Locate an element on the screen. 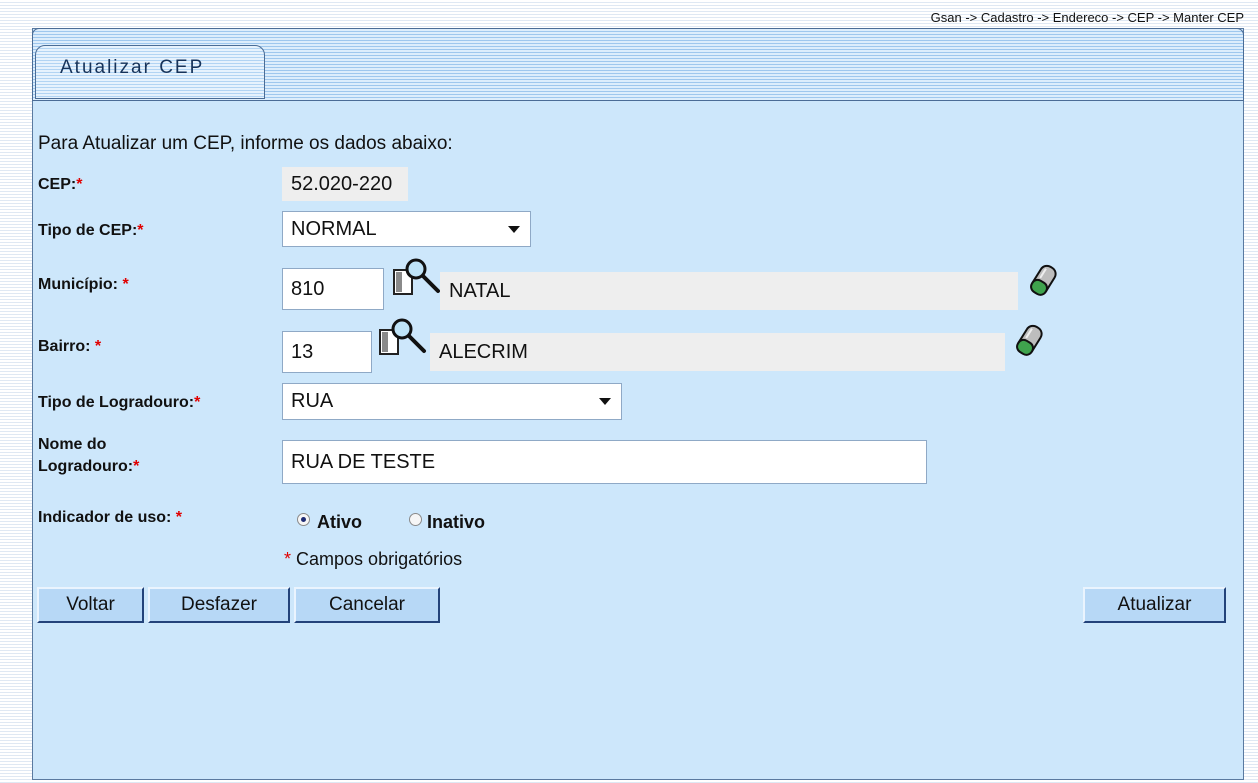 The image size is (1258, 783). cep-field: 52.020-220 is located at coordinates (345, 184).